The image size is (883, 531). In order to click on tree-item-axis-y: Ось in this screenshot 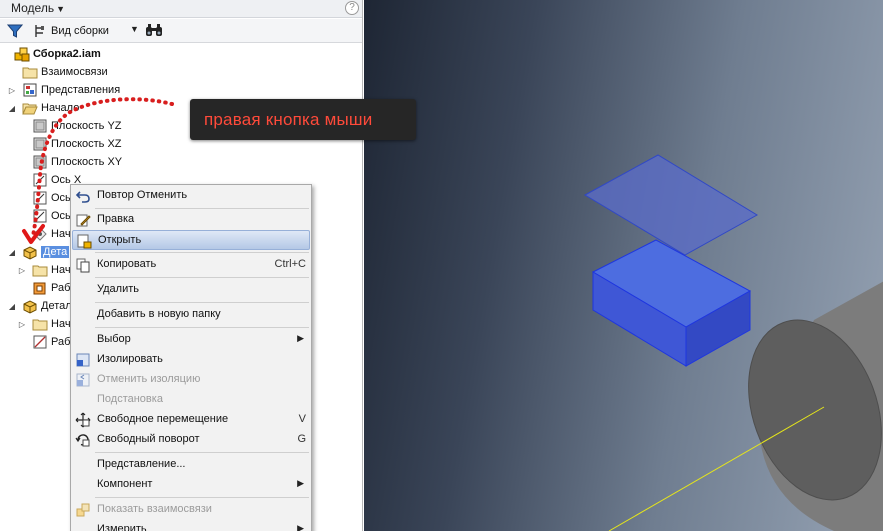, I will do `click(51, 198)`.